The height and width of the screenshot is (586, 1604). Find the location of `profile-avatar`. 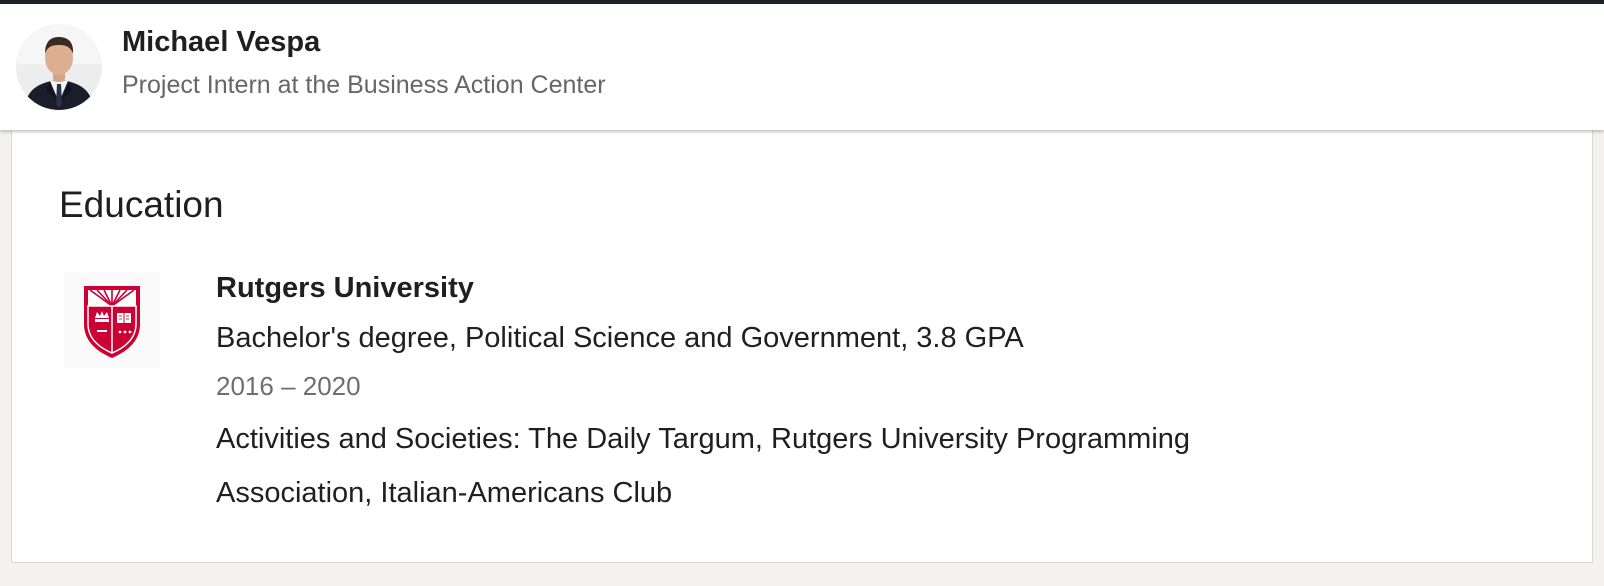

profile-avatar is located at coordinates (59, 67).